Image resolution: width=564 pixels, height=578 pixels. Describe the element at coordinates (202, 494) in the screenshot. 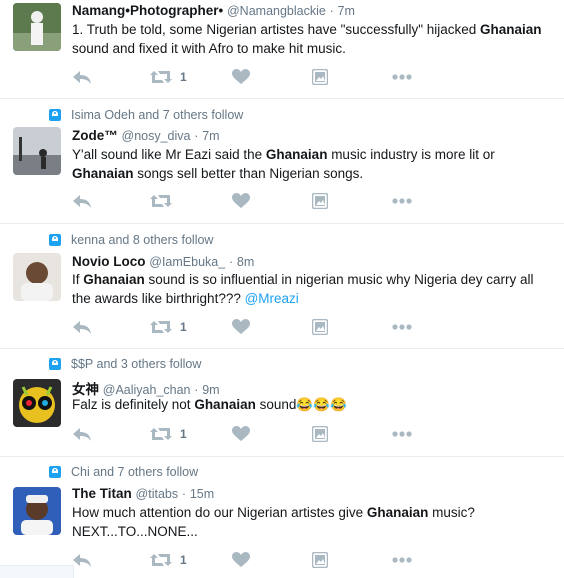

I see `timestamp: 15m` at that location.